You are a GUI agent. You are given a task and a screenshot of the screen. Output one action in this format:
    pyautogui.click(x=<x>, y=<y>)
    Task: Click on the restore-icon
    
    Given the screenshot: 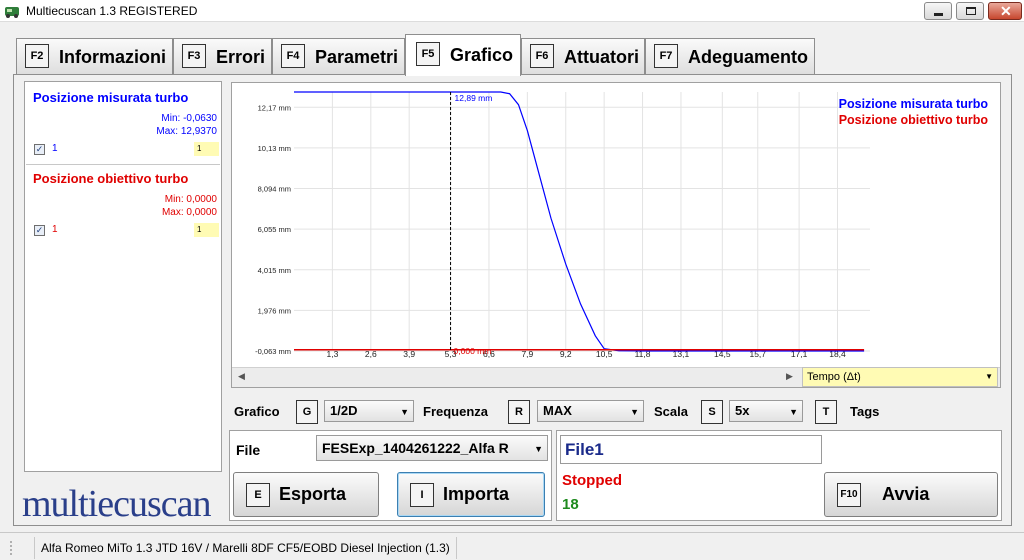 What is the action you would take?
    pyautogui.click(x=971, y=11)
    